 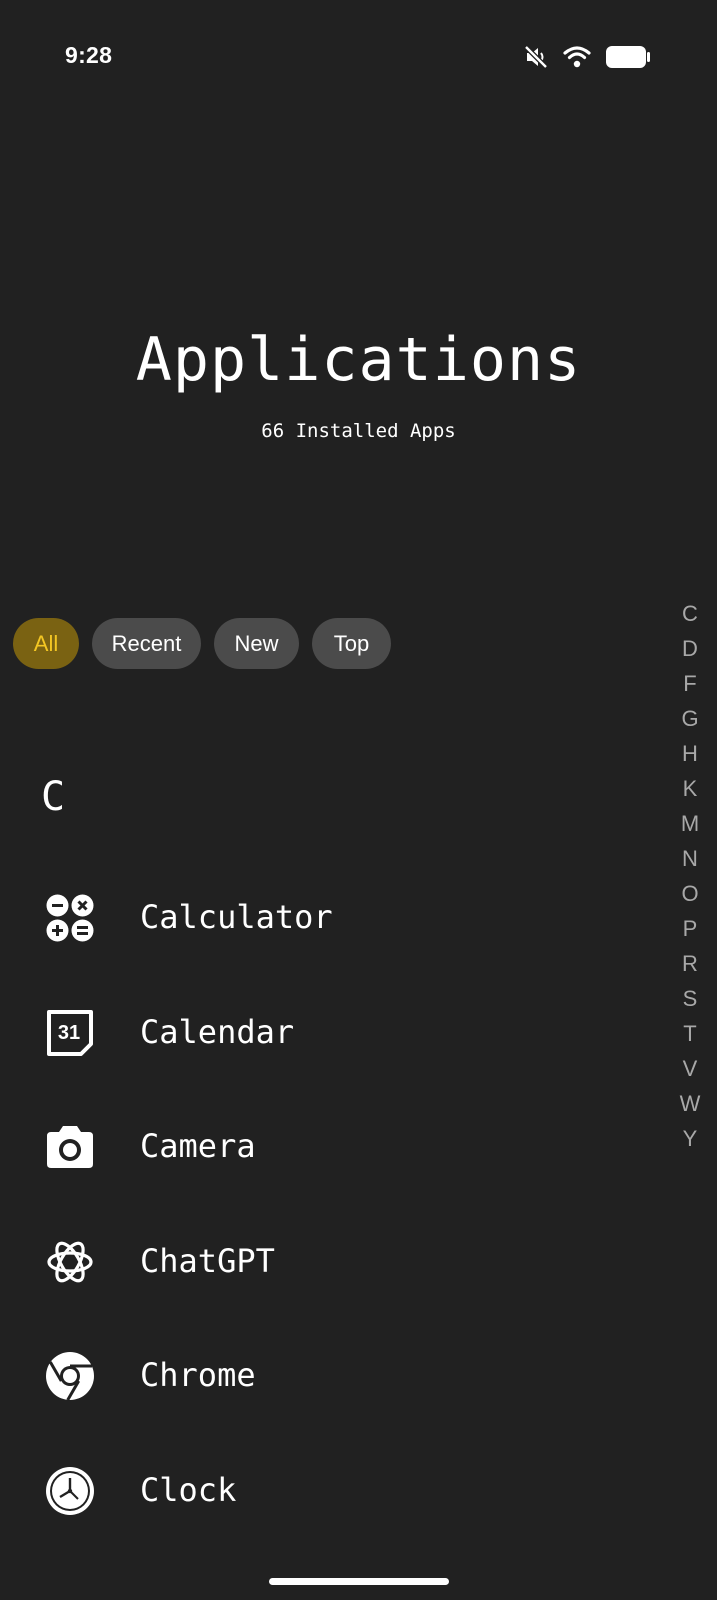 What do you see at coordinates (325, 1147) in the screenshot?
I see `app-item-camera: Camera` at bounding box center [325, 1147].